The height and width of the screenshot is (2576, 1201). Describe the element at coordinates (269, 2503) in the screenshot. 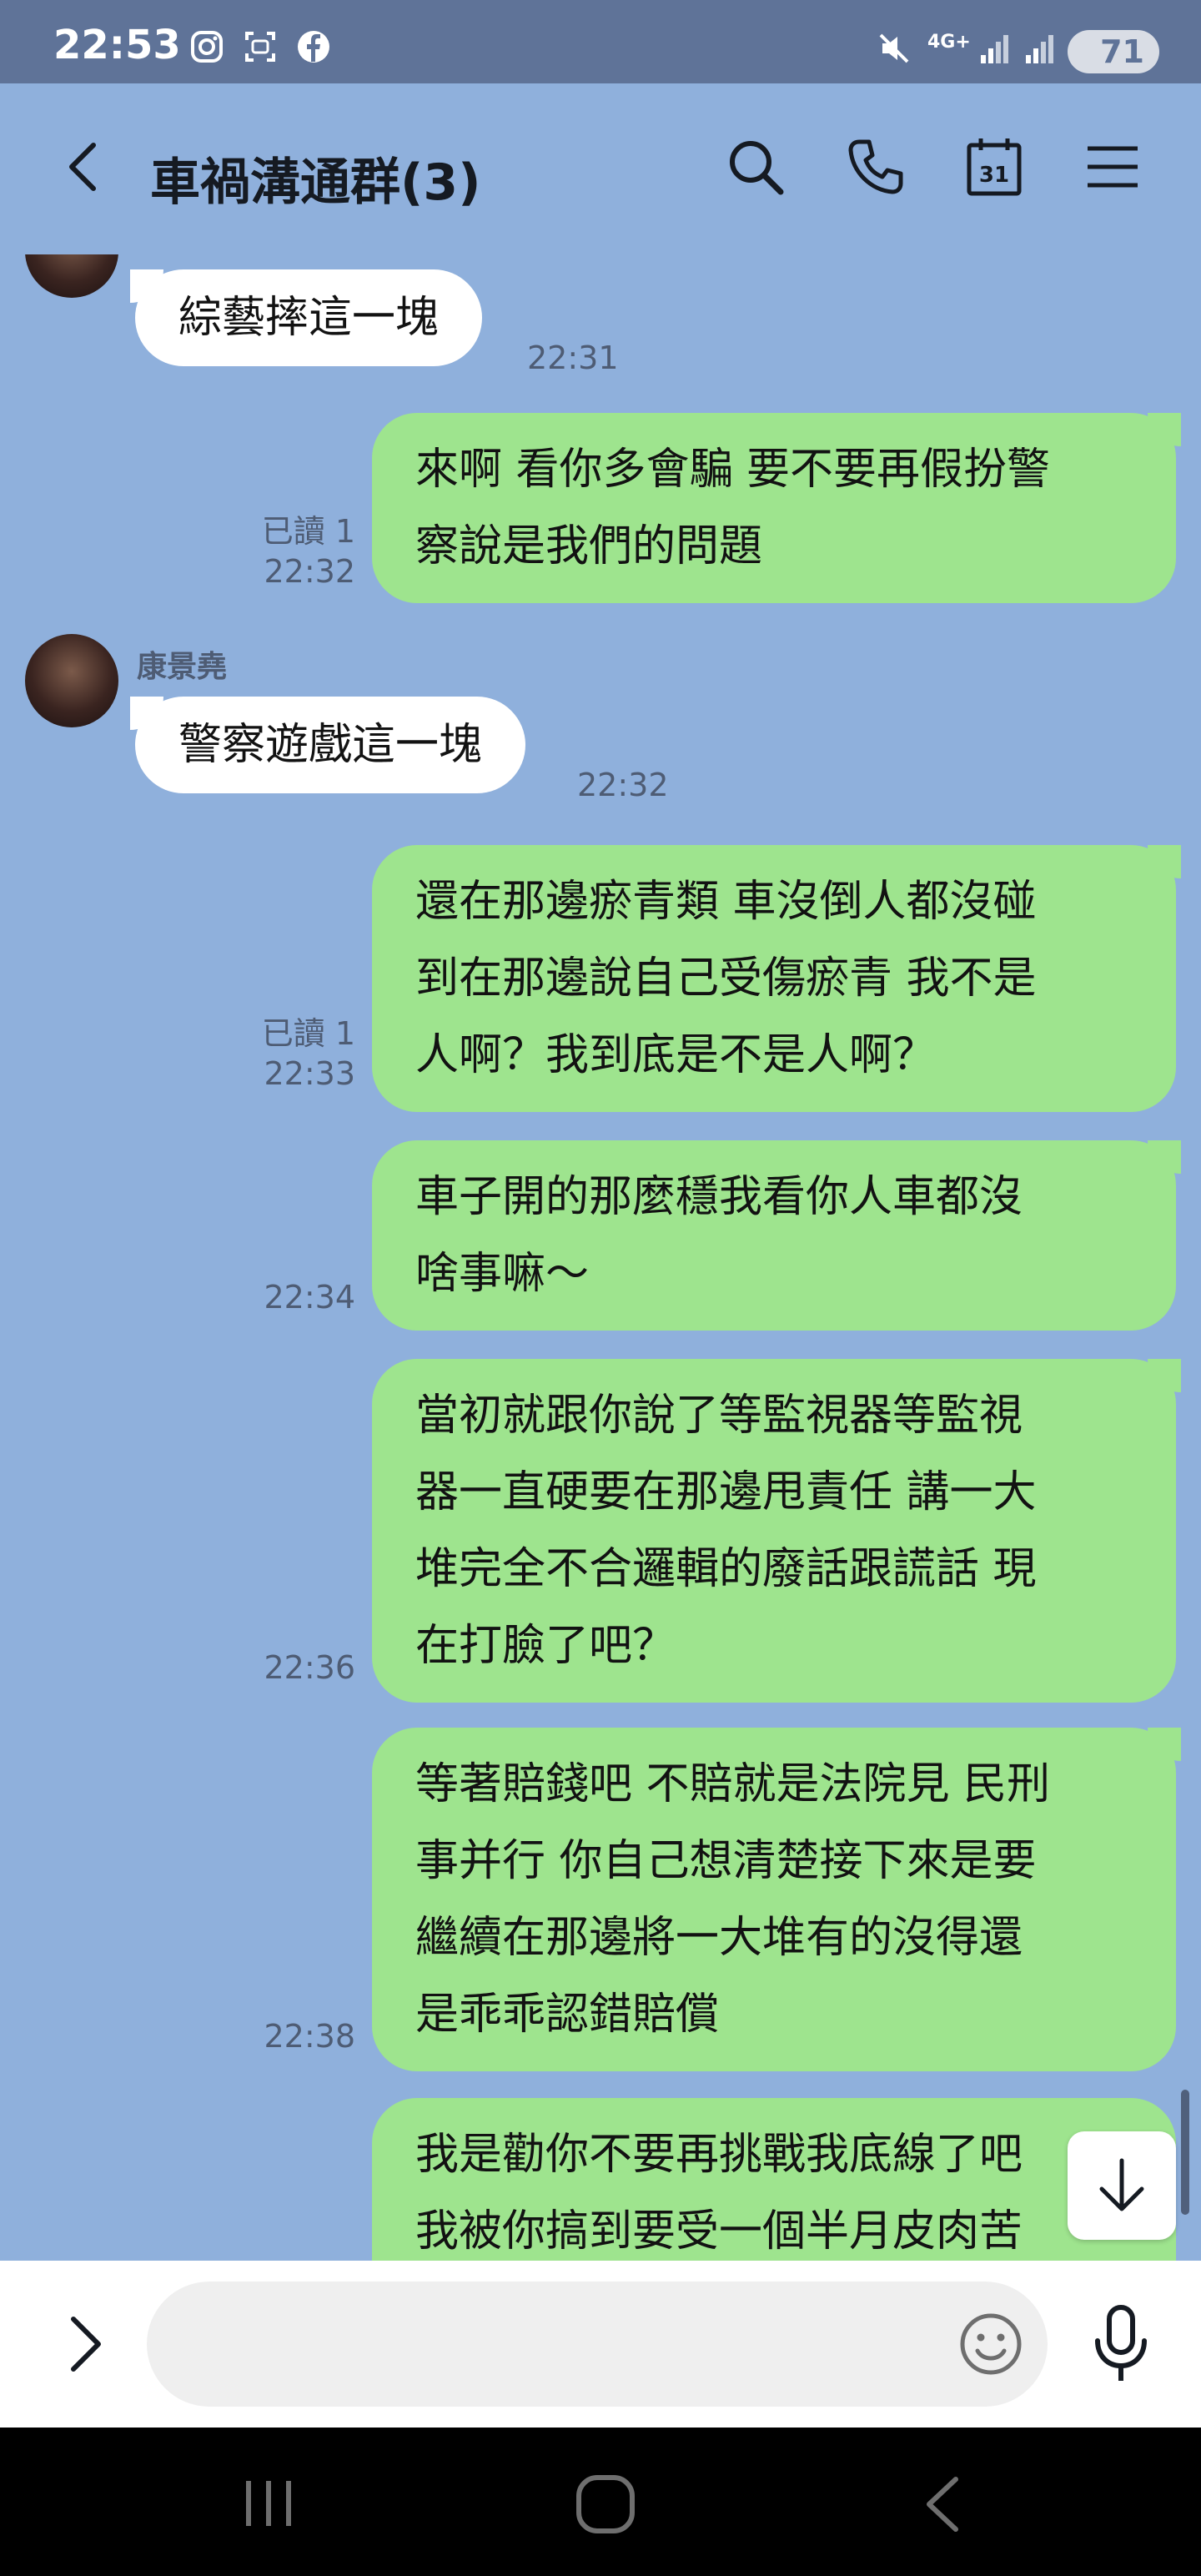

I see `recent-apps-icon` at that location.